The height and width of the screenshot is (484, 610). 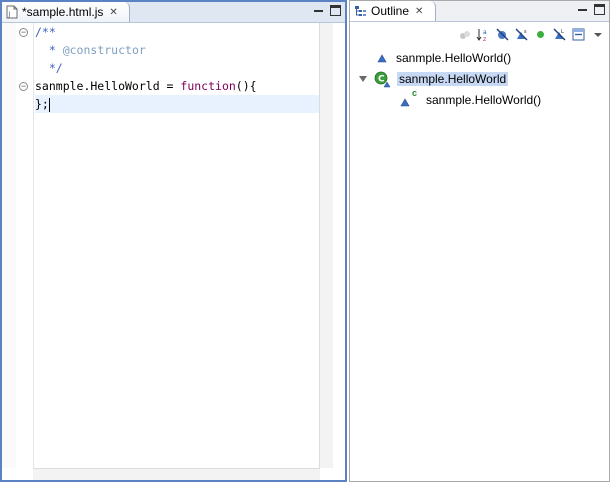 I want to click on svg-text: s, so click(x=525, y=32).